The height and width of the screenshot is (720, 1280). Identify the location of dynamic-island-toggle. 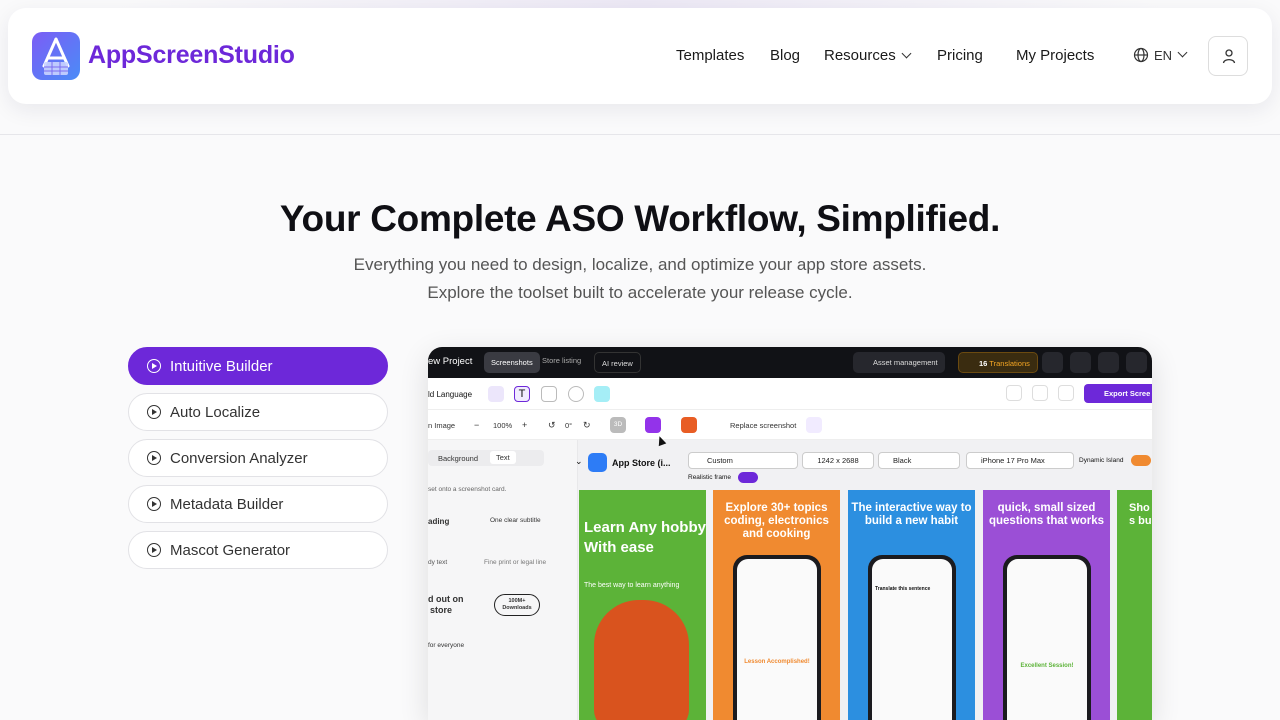
(1141, 460).